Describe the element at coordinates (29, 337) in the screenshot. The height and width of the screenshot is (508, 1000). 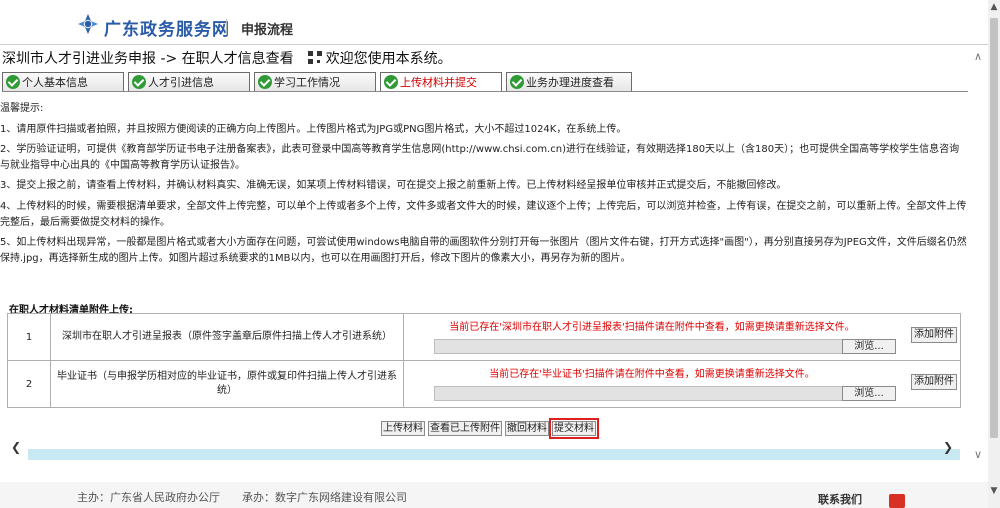
I see `row-index: 1` at that location.